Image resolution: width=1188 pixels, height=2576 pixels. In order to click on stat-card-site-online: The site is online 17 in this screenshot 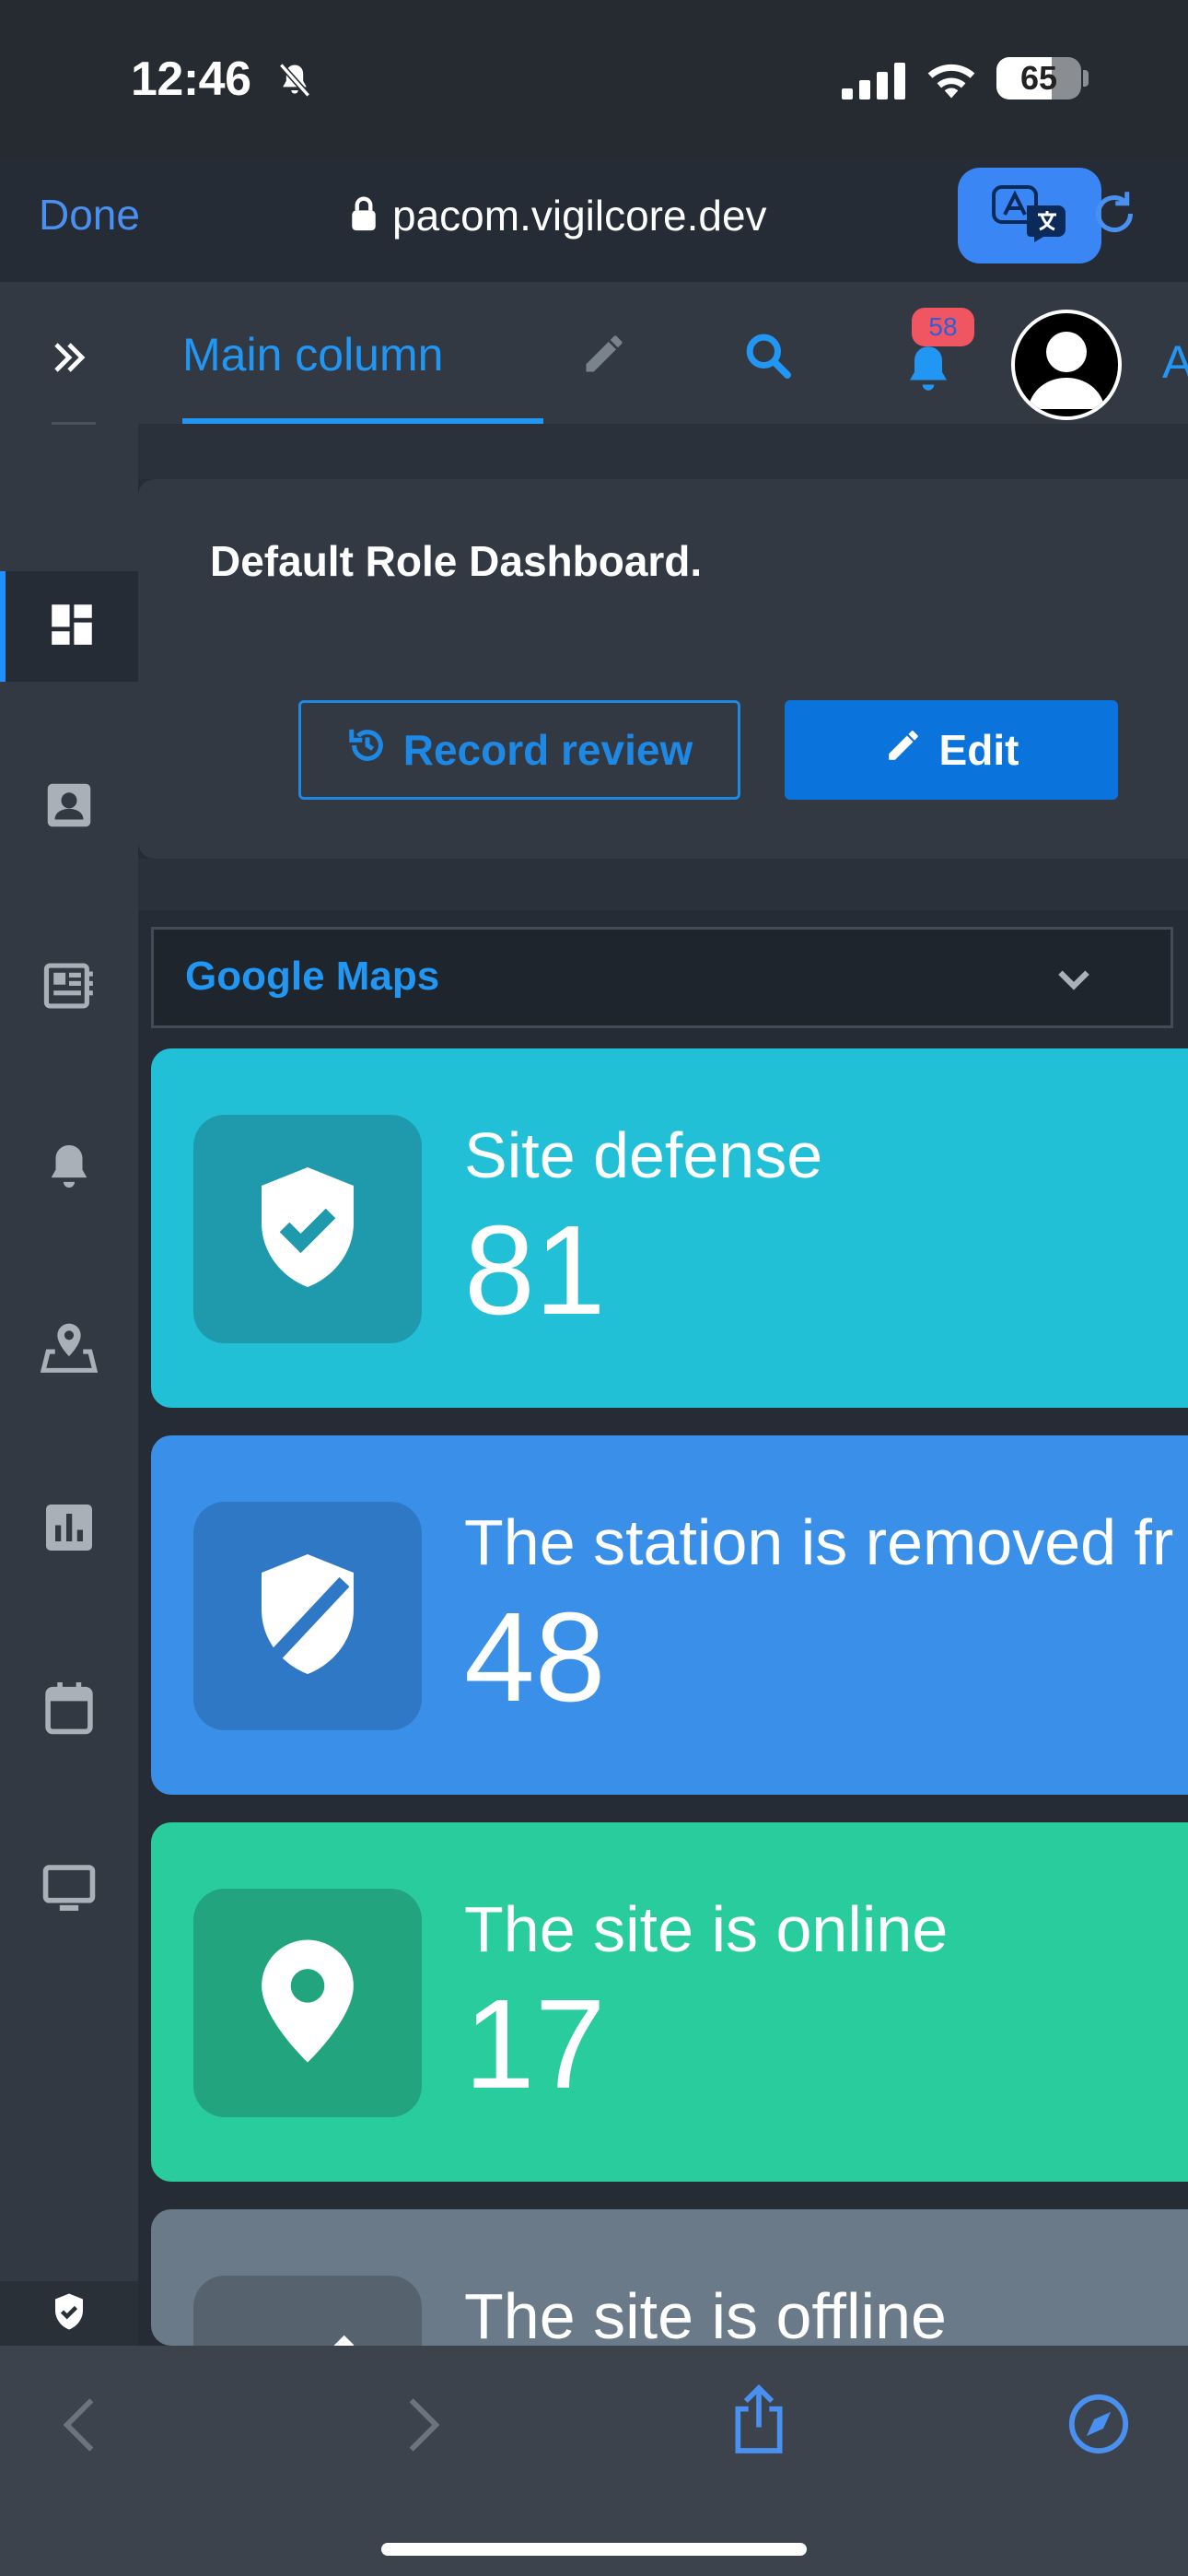, I will do `click(669, 2002)`.